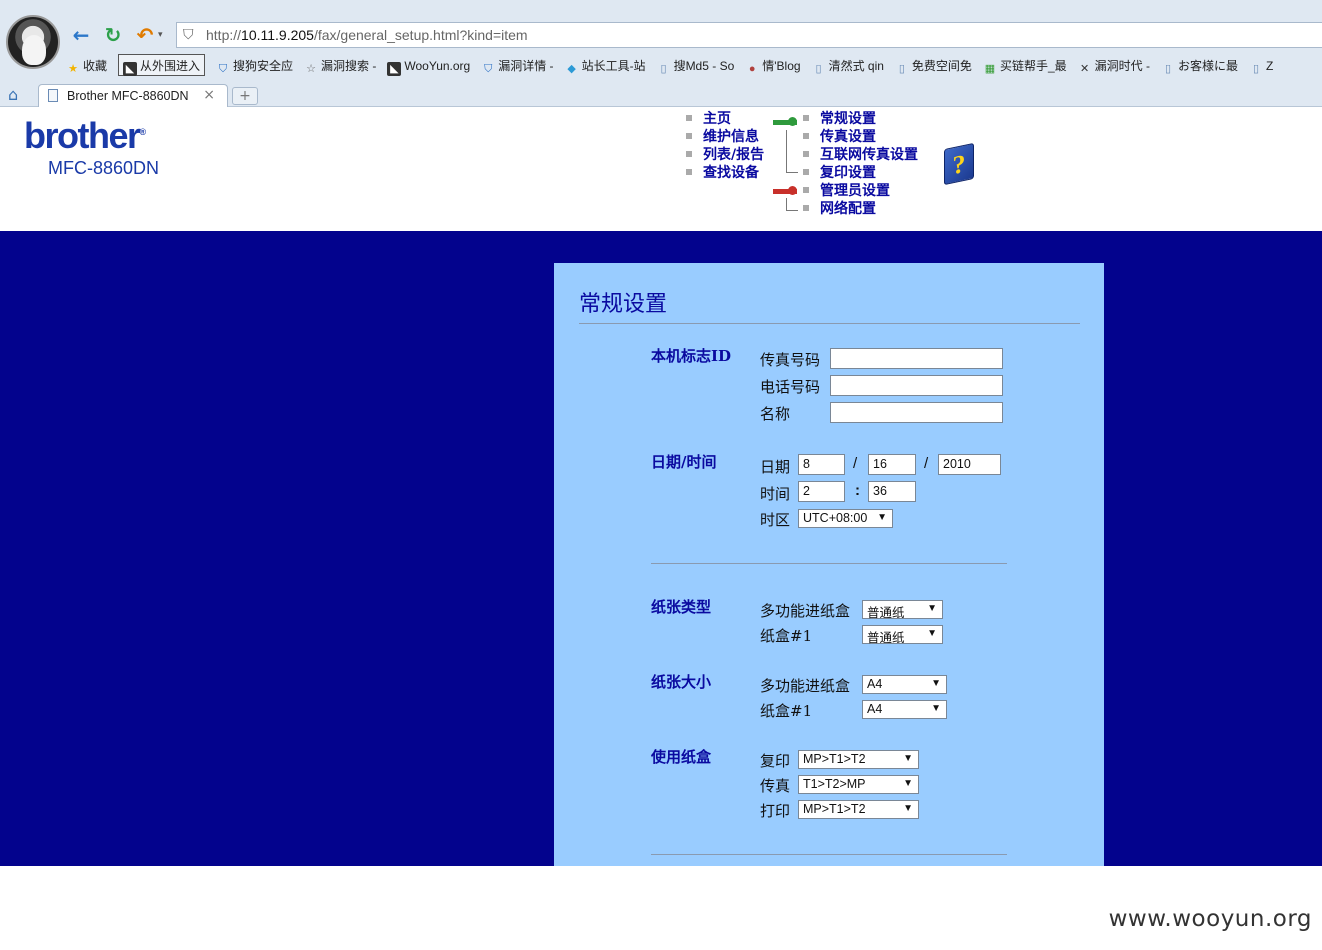 The height and width of the screenshot is (950, 1322). Describe the element at coordinates (969, 464) in the screenshot. I see `year-input: 2010` at that location.